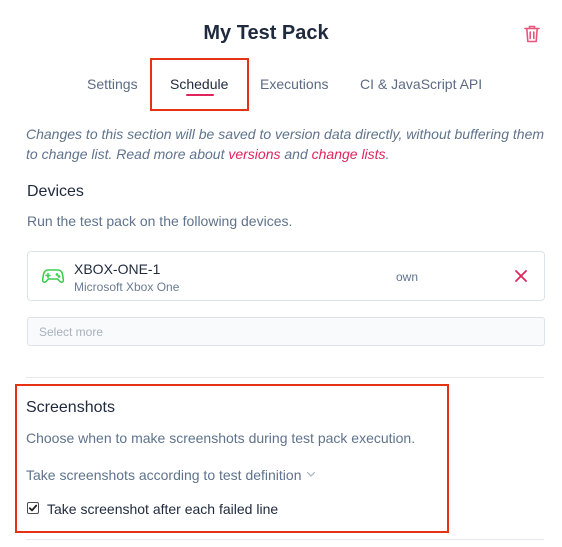 Image resolution: width=562 pixels, height=547 pixels. Describe the element at coordinates (310, 474) in the screenshot. I see `chevron-down-icon` at that location.